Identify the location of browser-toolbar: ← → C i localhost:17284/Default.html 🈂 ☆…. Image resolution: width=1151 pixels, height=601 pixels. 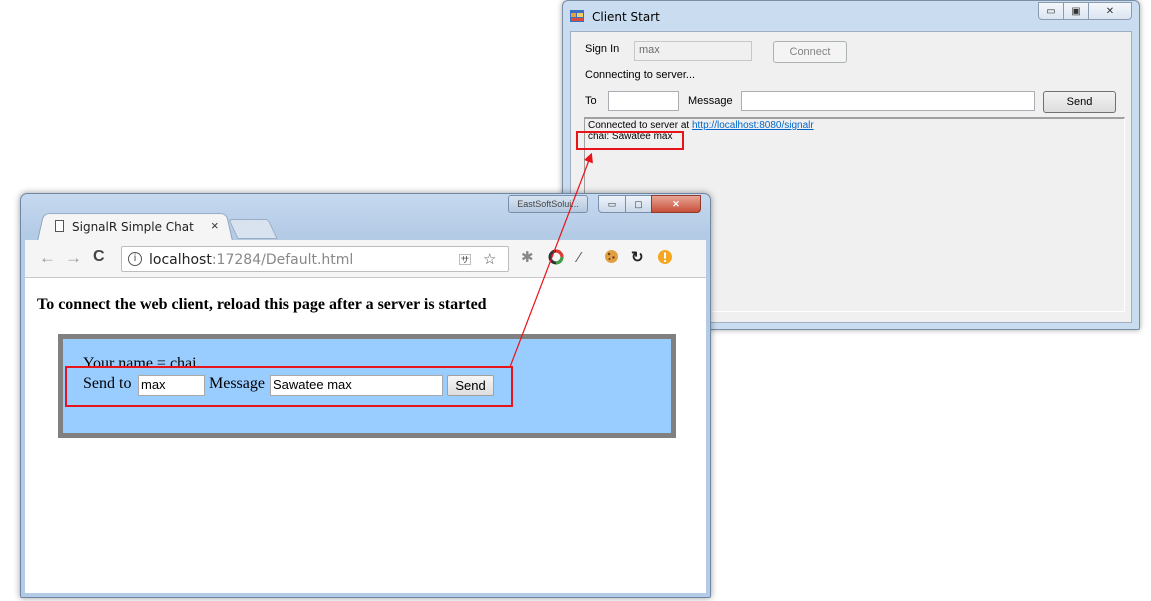
(365, 259).